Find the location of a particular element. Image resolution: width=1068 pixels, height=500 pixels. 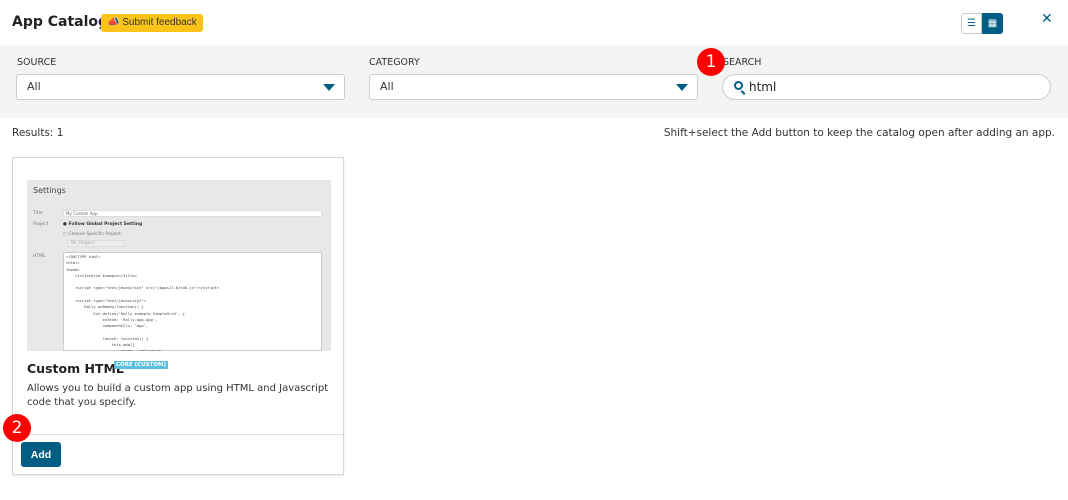

grid-icon: ▦ is located at coordinates (992, 23).